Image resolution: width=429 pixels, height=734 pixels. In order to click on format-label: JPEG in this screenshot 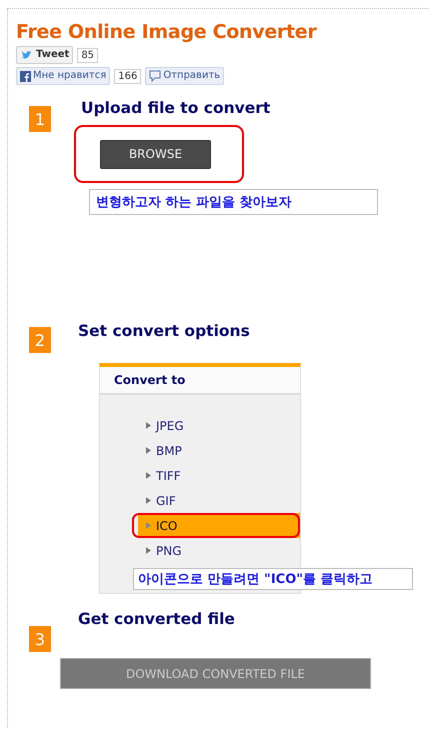, I will do `click(170, 425)`.